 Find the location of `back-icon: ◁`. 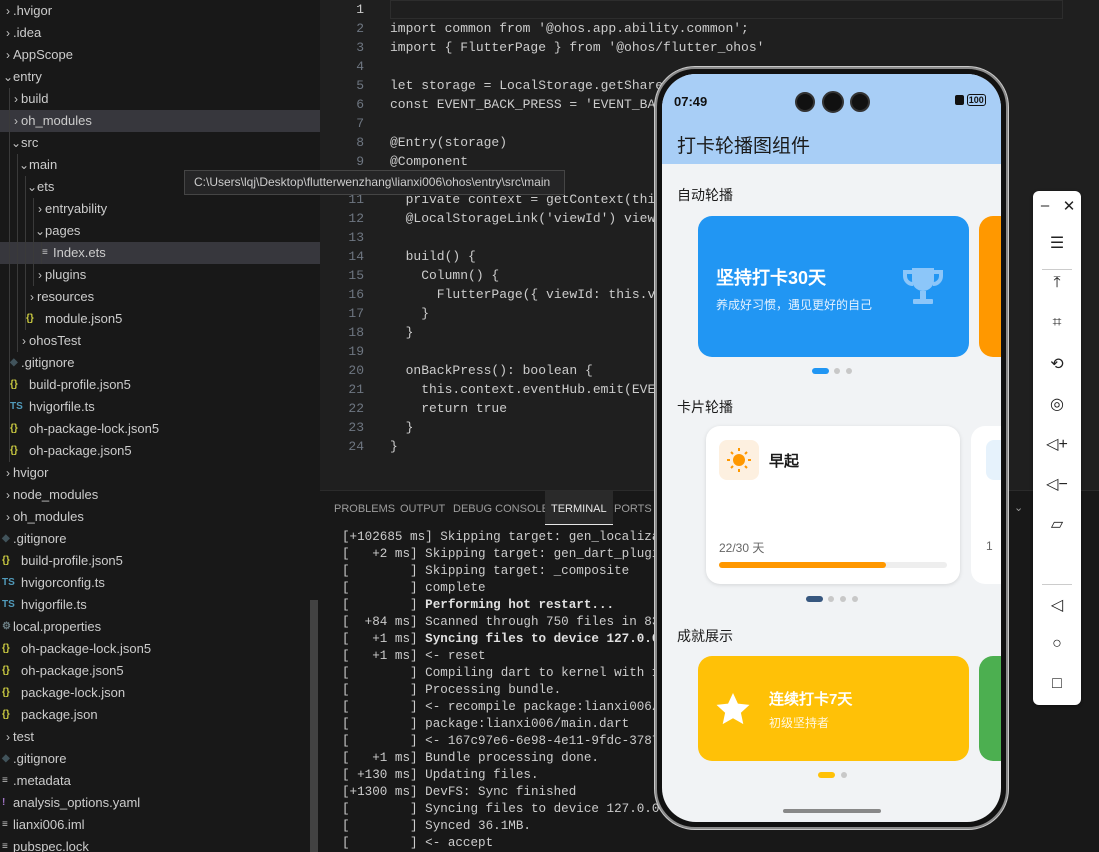

back-icon: ◁ is located at coordinates (1057, 605).